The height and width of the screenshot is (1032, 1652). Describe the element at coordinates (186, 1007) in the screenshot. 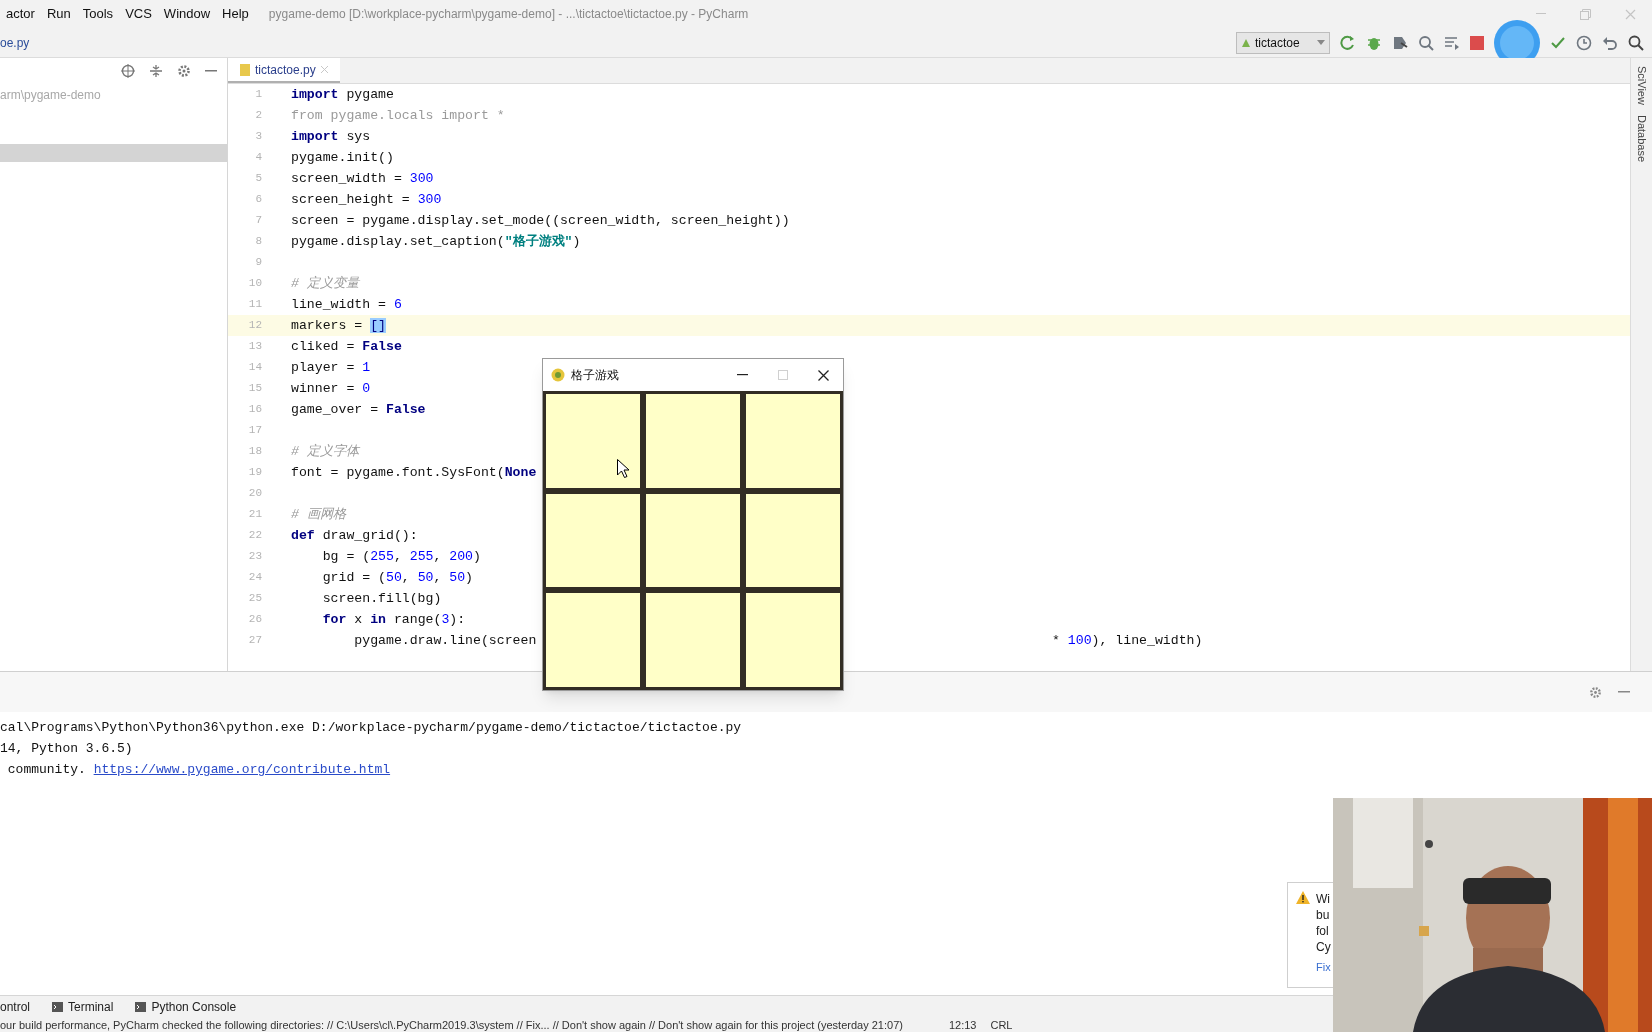

I see `tool-window-tab: Python Console` at that location.